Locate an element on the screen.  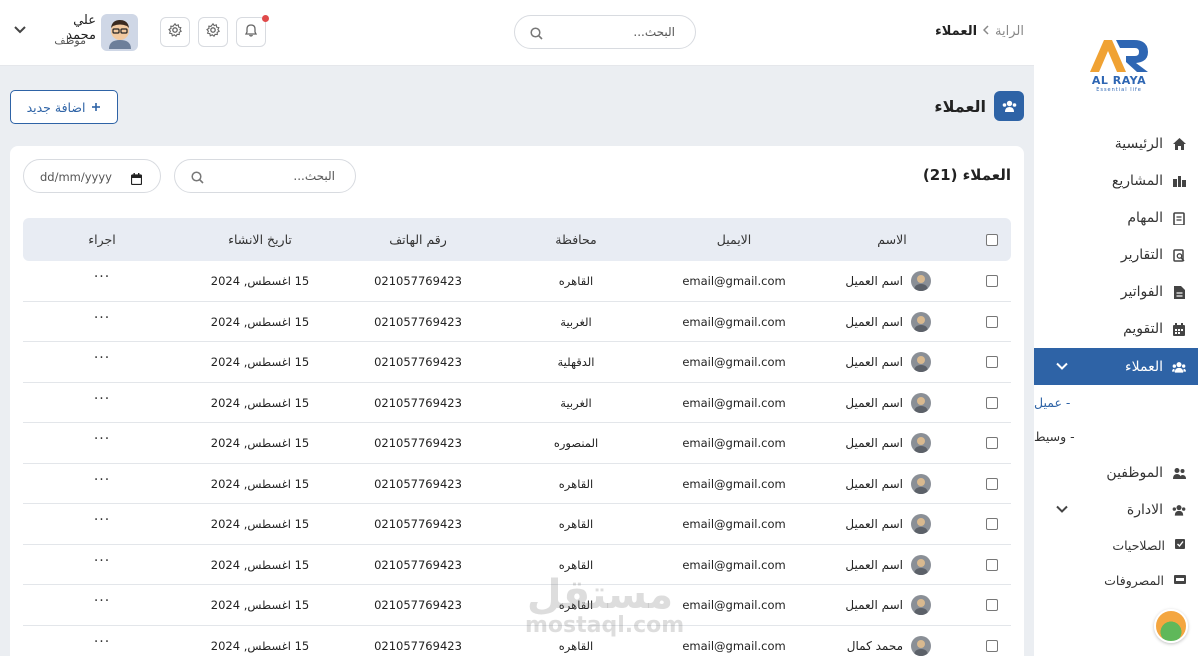
client-name-cell: محمد كمال is located at coordinates (888, 645).